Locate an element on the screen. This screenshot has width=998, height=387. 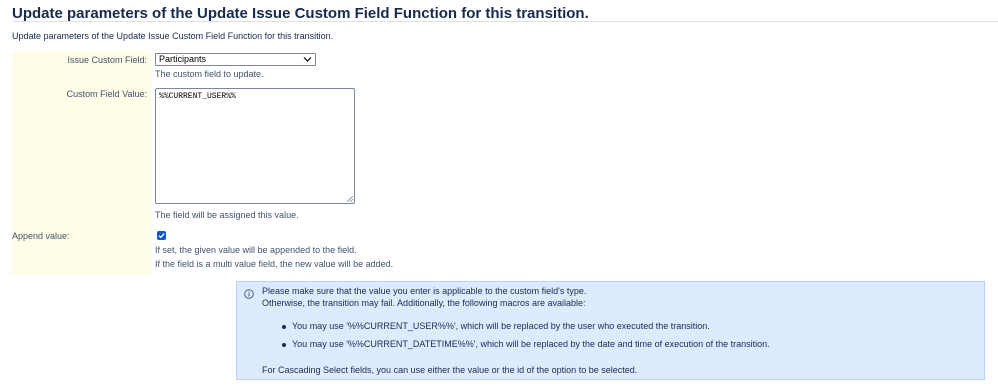
custom-field-select: Participants is located at coordinates (235, 59).